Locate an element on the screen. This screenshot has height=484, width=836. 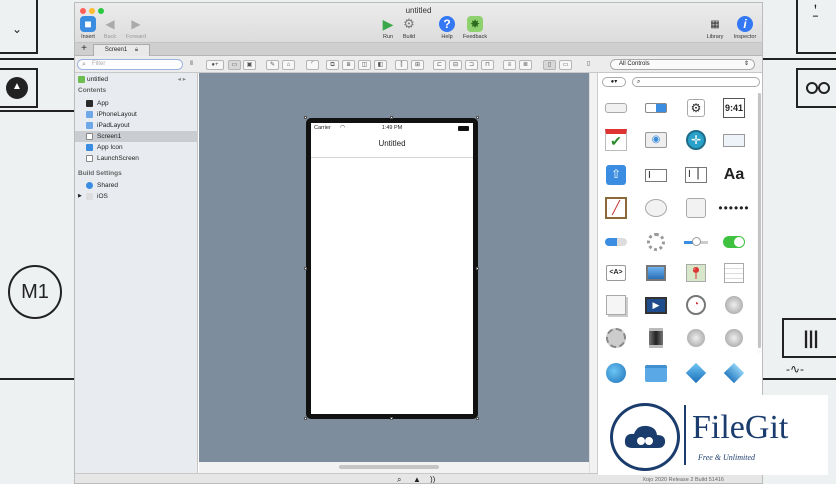
library-search-input: ⌕ is located at coordinates (696, 82).